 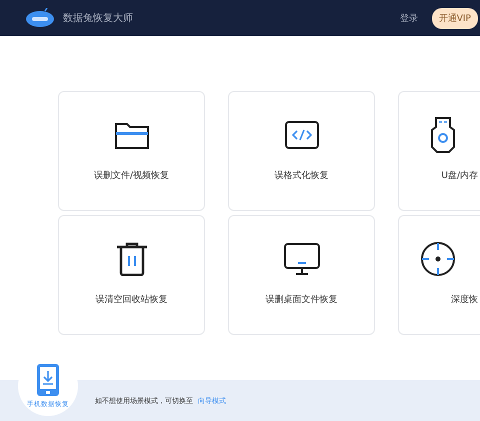 I want to click on code-window-icon, so click(x=301, y=135).